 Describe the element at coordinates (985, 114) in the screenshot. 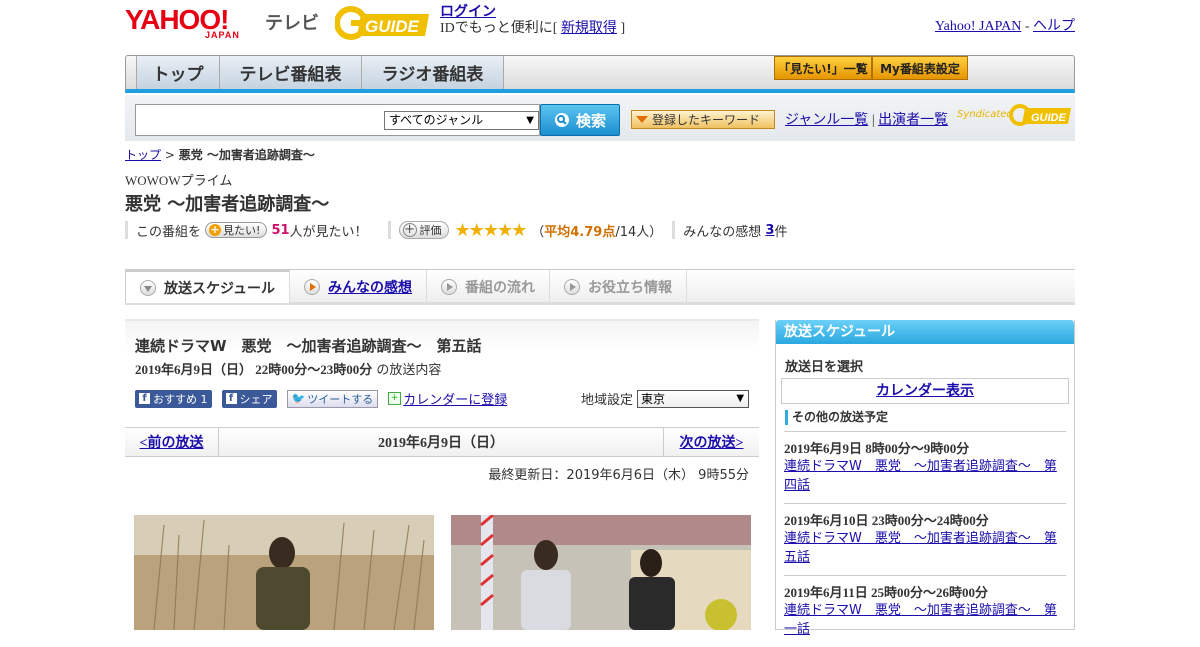

I see `syndicated-label: Syndicated` at that location.